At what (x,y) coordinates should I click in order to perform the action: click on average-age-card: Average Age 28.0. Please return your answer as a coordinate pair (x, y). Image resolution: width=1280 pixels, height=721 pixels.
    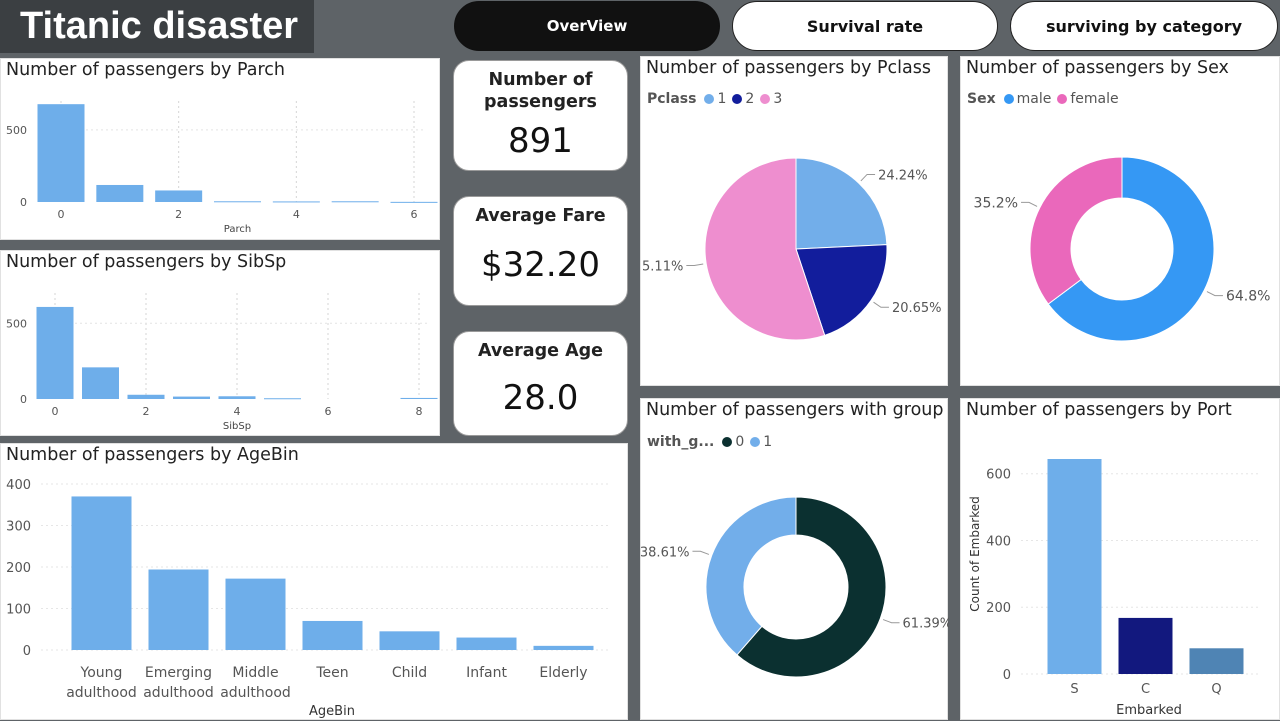
    Looking at the image, I should click on (540, 383).